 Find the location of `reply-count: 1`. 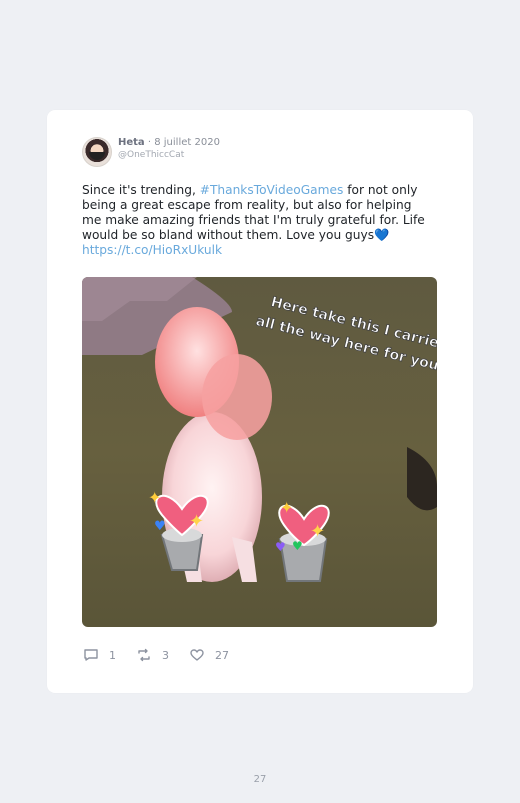

reply-count: 1 is located at coordinates (112, 655).